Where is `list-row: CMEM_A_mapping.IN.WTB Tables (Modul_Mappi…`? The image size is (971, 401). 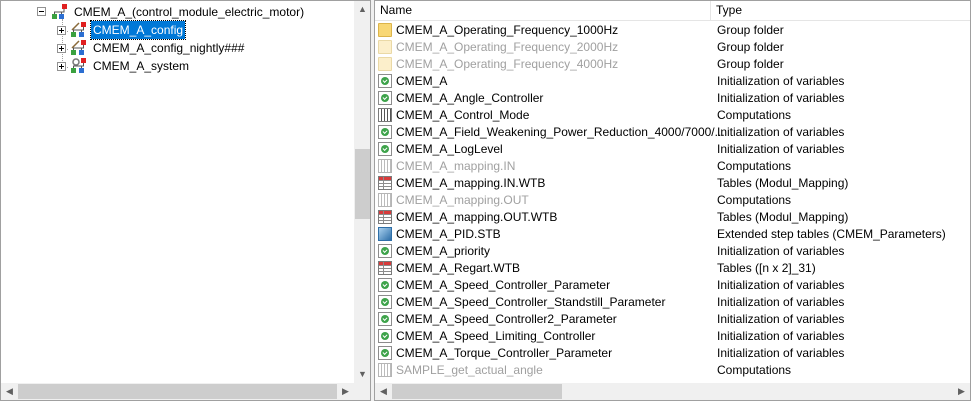
list-row: CMEM_A_mapping.IN.WTB Tables (Modul_Mappi… is located at coordinates (672, 183).